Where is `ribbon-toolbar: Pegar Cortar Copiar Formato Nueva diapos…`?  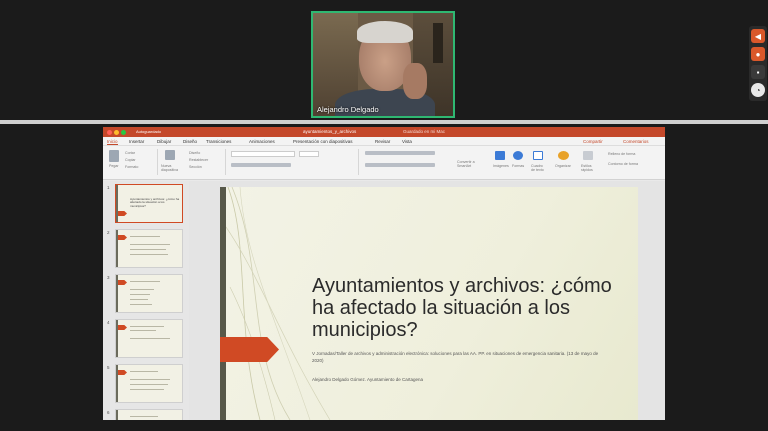 ribbon-toolbar: Pegar Cortar Copiar Formato Nueva diapos… is located at coordinates (384, 163).